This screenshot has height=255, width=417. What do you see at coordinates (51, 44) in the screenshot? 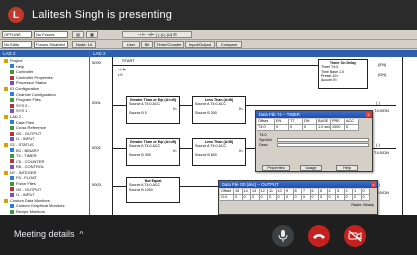
I see `forces-disabled-combo: Forces Disabled` at bounding box center [51, 44].